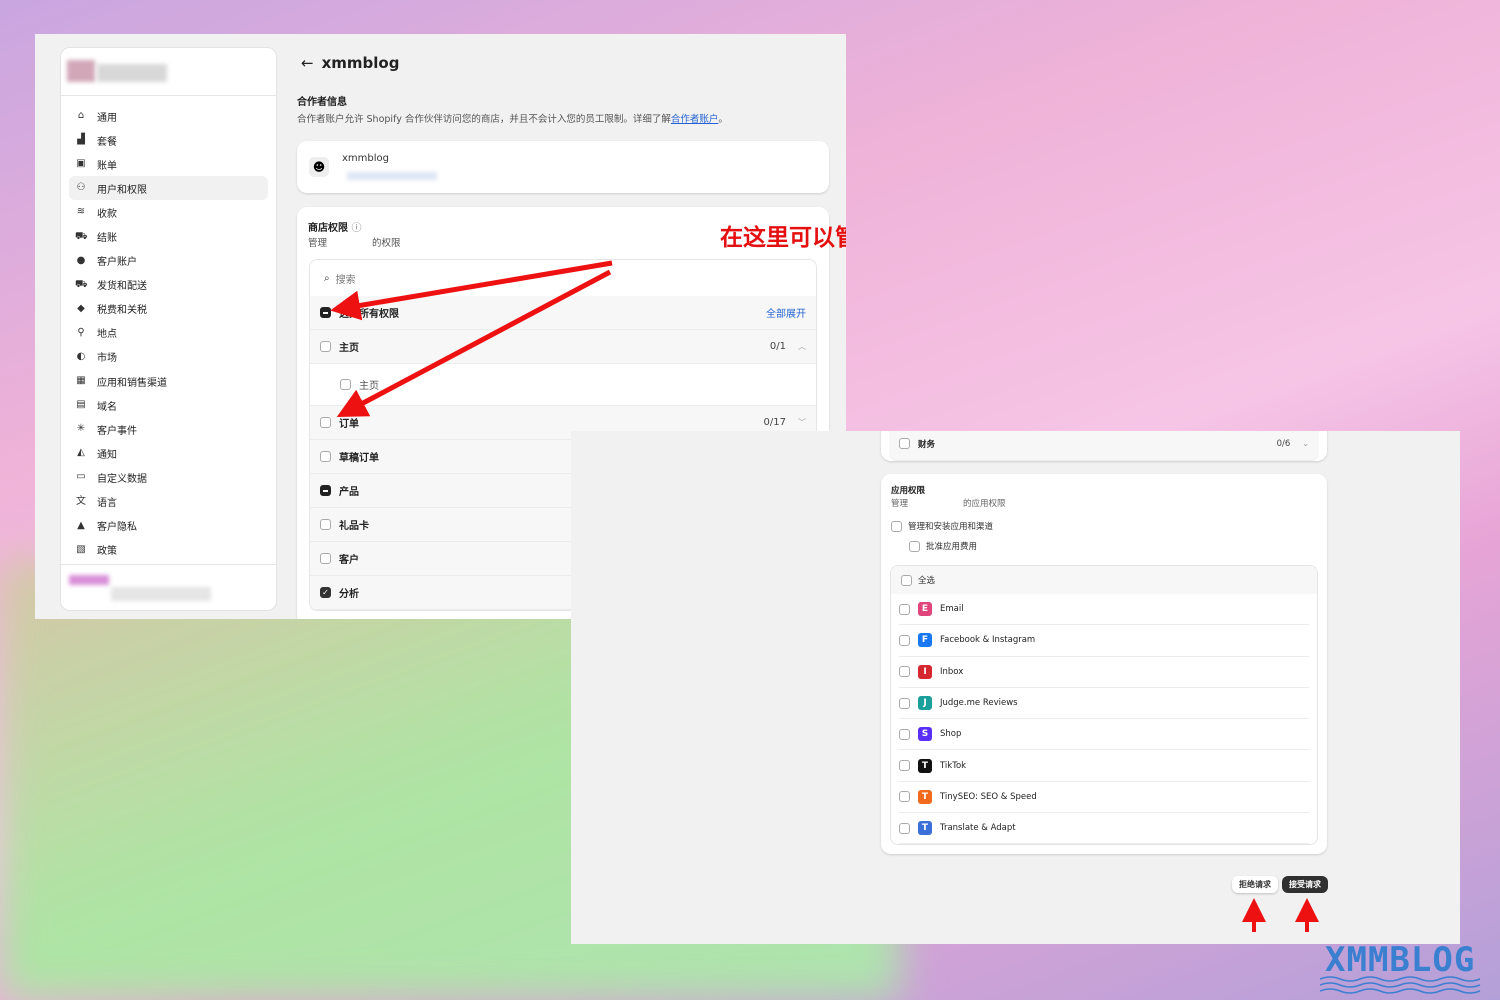  Describe the element at coordinates (474, 343) in the screenshot. I see `arrow-to-orders` at that location.